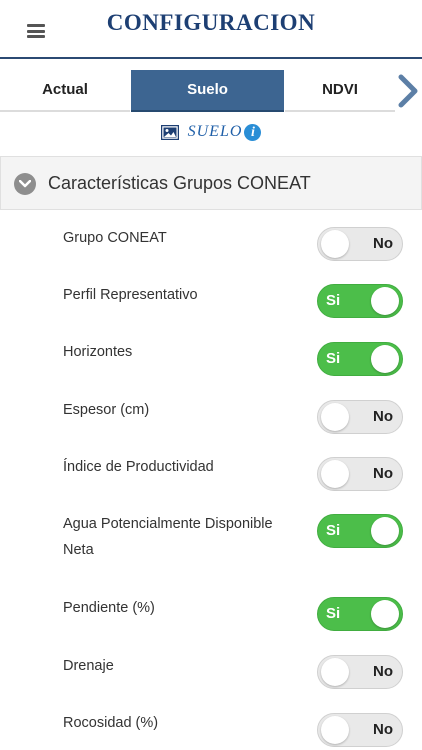 The height and width of the screenshot is (750, 422). I want to click on option-row: Agua Potencialmente Disponible Neta Si, so click(211, 539).